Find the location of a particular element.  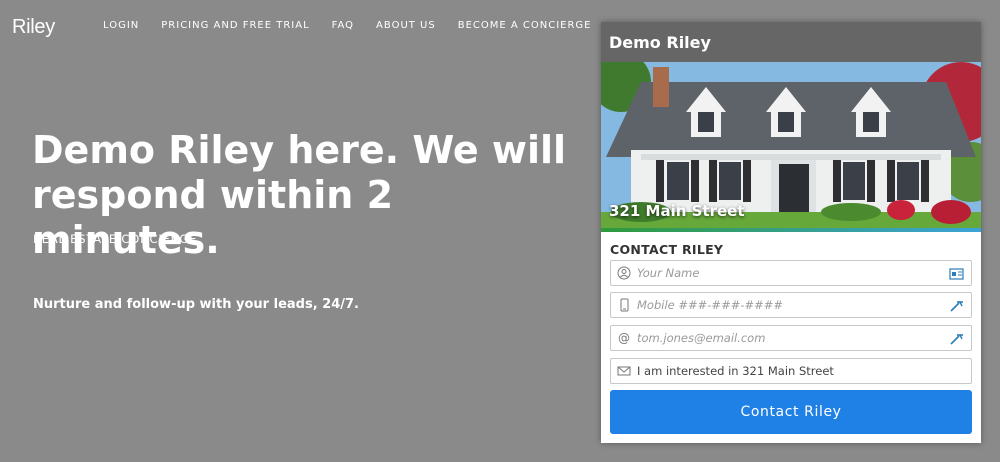

accent-bar is located at coordinates (791, 230).